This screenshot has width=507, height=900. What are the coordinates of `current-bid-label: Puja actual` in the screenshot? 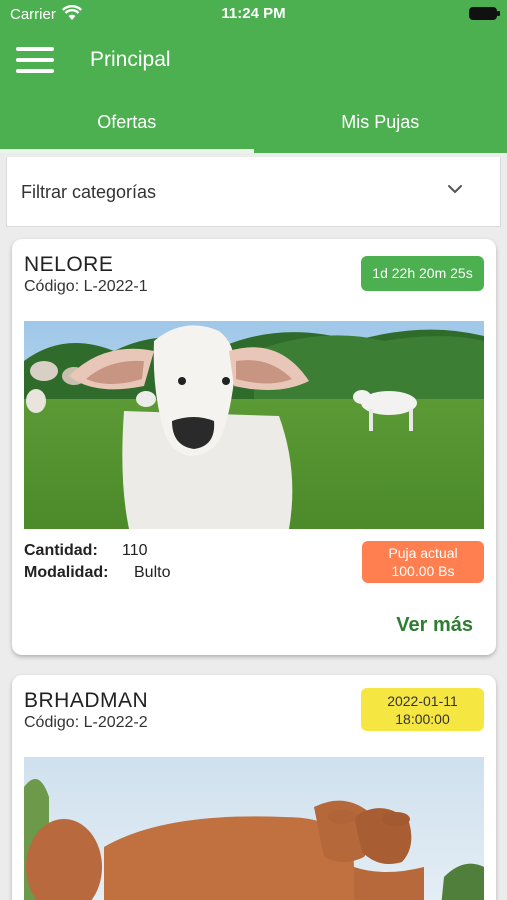 It's located at (423, 553).